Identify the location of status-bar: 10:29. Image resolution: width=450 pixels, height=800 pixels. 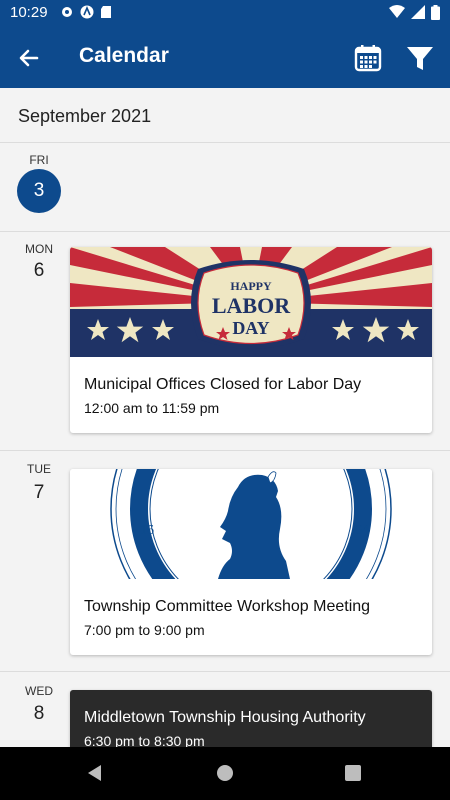
(225, 13).